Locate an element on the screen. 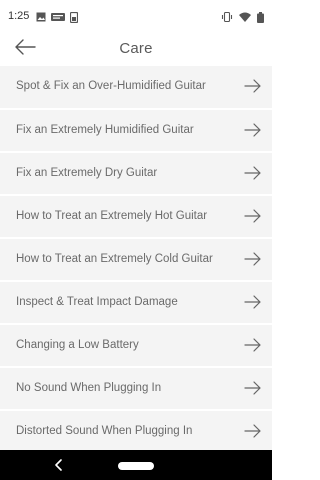  item-label: Spot & Fix an Over-Humidified Guitar is located at coordinates (111, 86).